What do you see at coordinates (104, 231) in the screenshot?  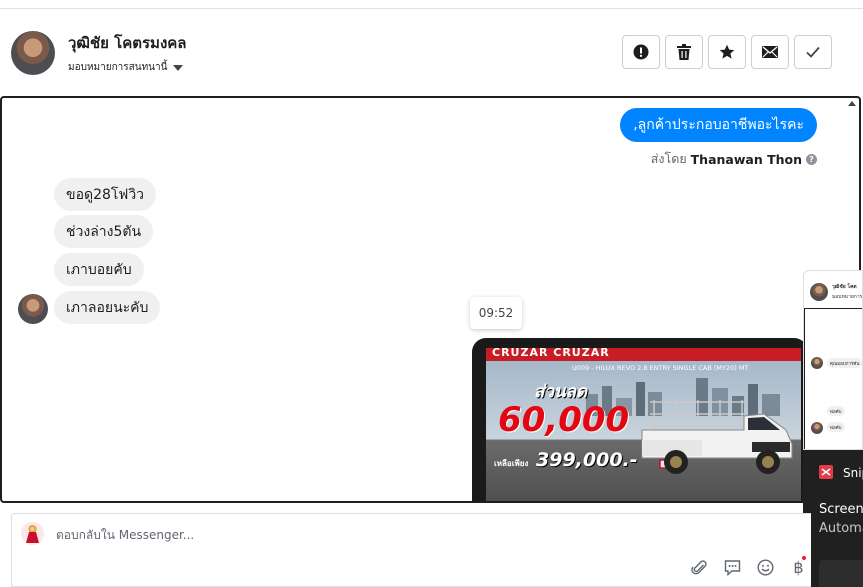 I see `incoming-message: ช่วงล่าง5ตัน` at bounding box center [104, 231].